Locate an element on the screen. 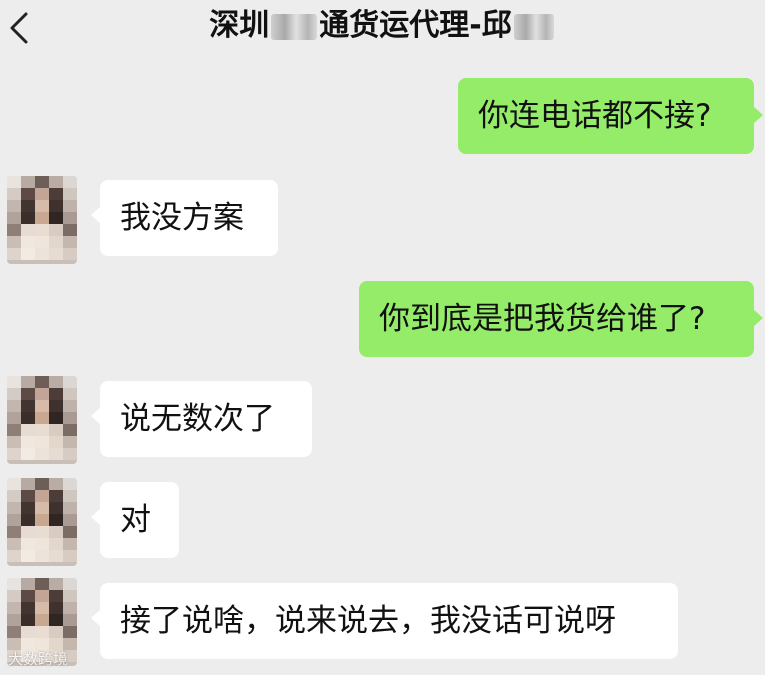  message-bubble-incoming: 我没方案 is located at coordinates (184, 218).